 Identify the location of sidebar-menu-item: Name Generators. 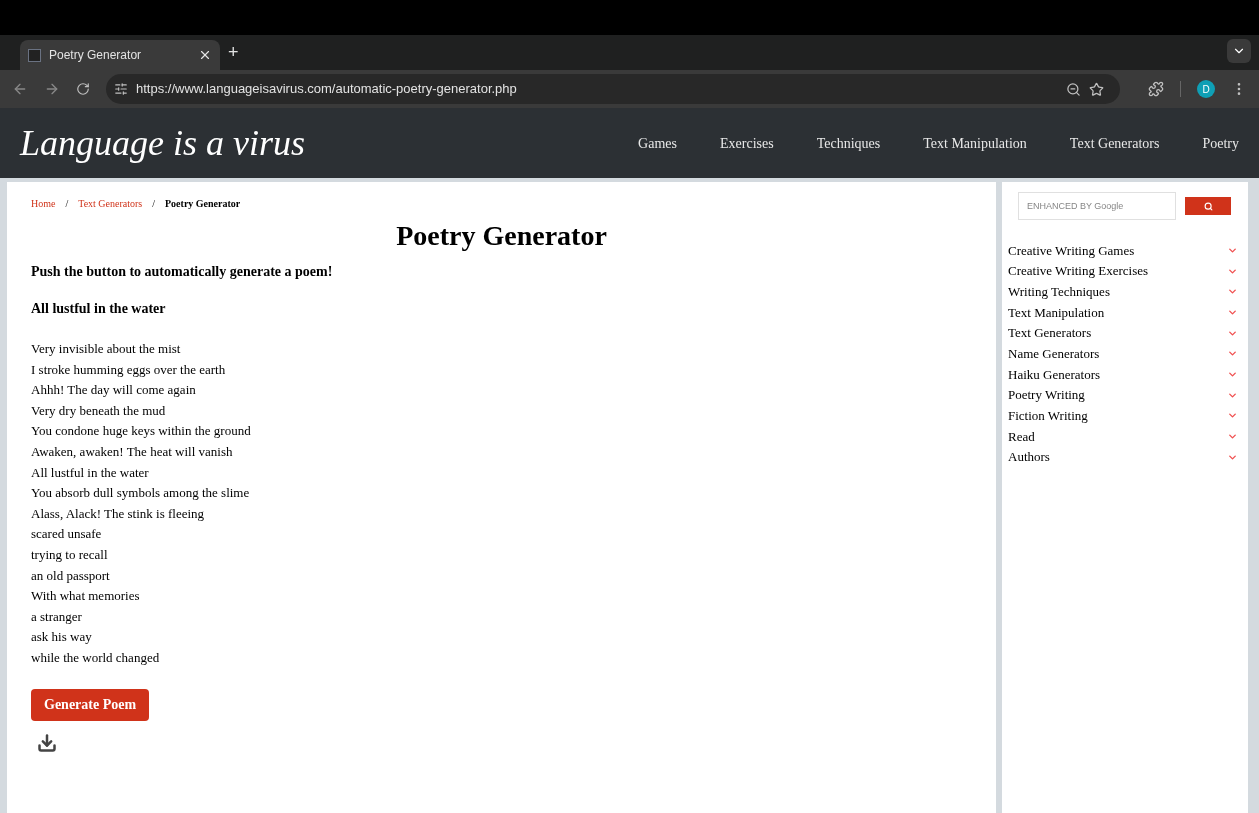
(1125, 354).